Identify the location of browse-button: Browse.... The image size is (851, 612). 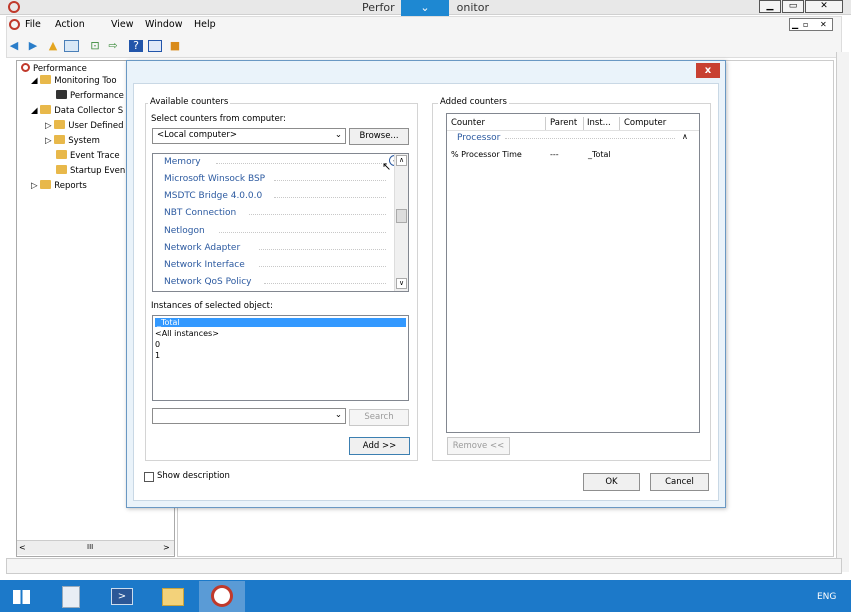
(379, 136).